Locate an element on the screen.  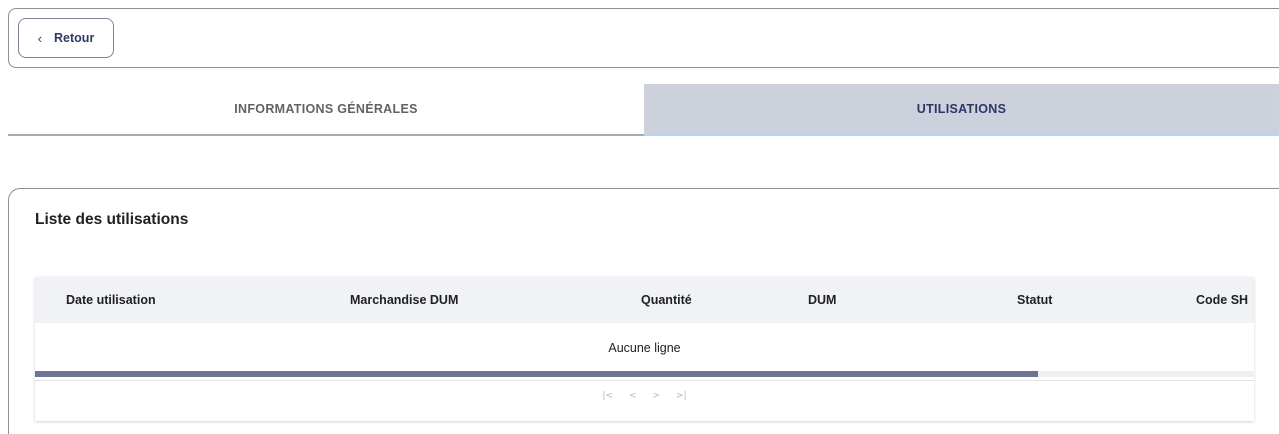
column-header-quantite: Quantité is located at coordinates (666, 300).